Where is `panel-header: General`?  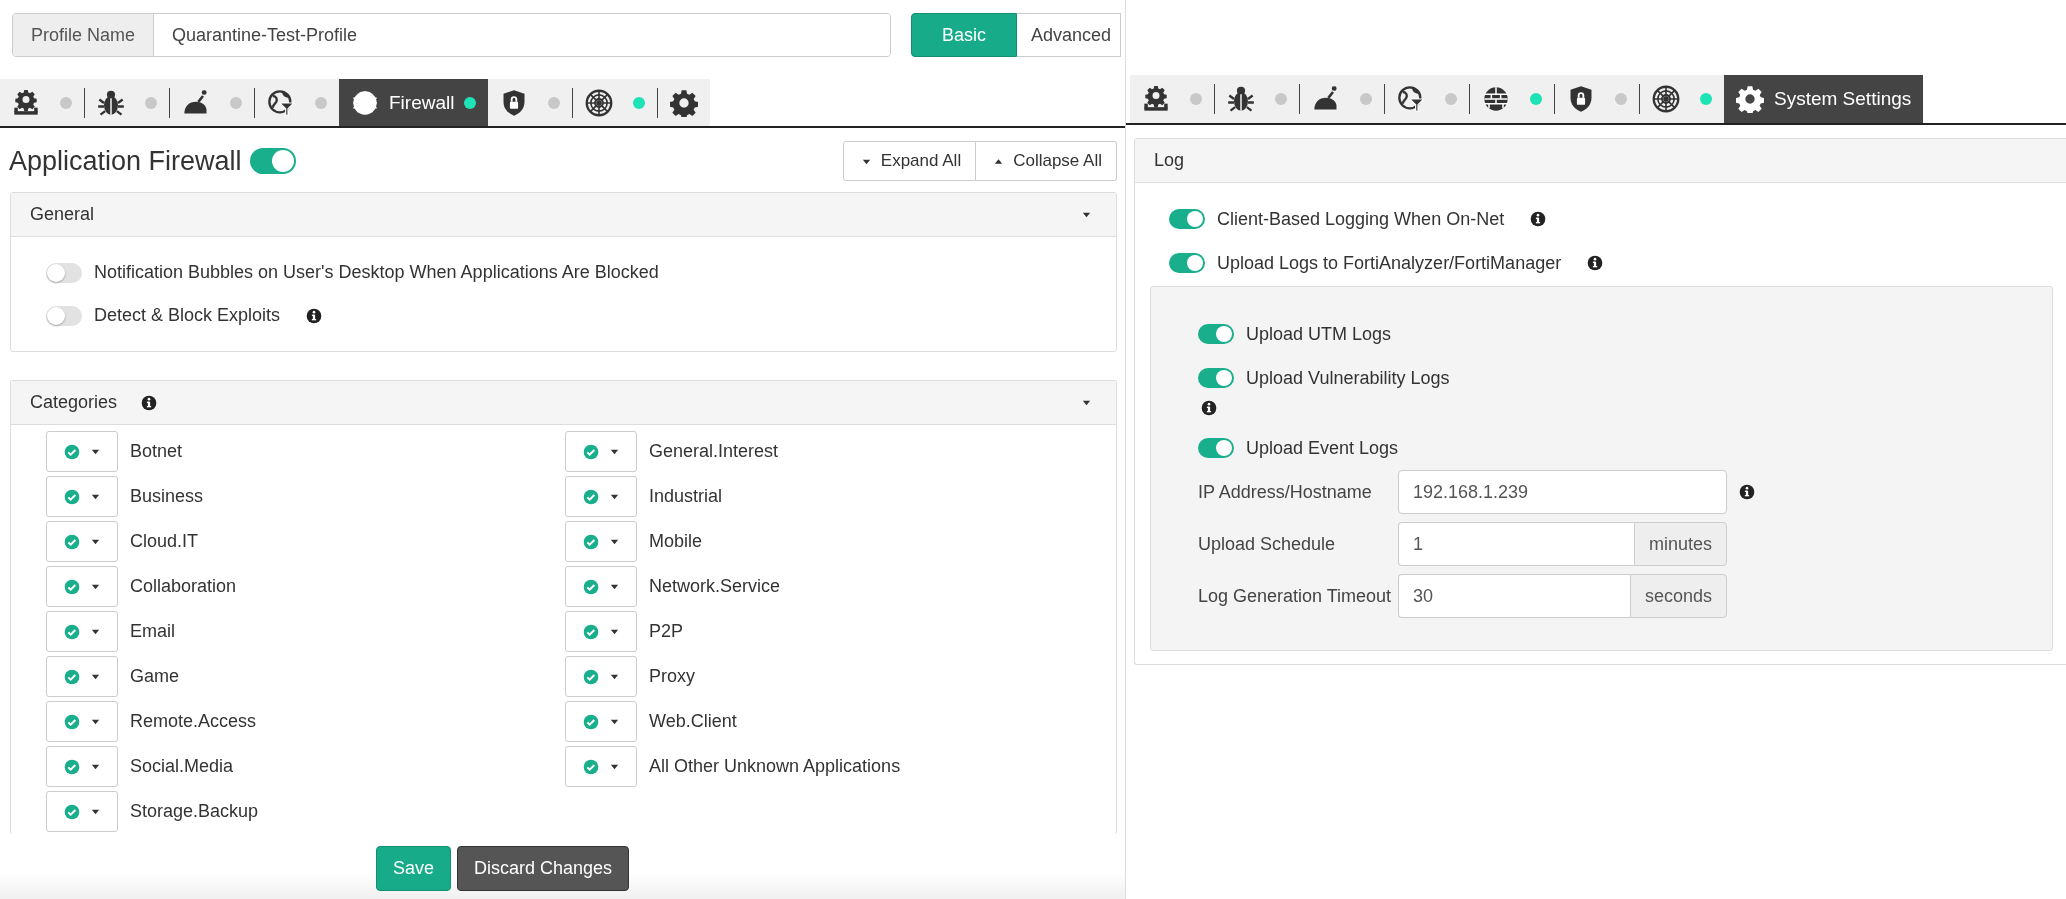
panel-header: General is located at coordinates (563, 215).